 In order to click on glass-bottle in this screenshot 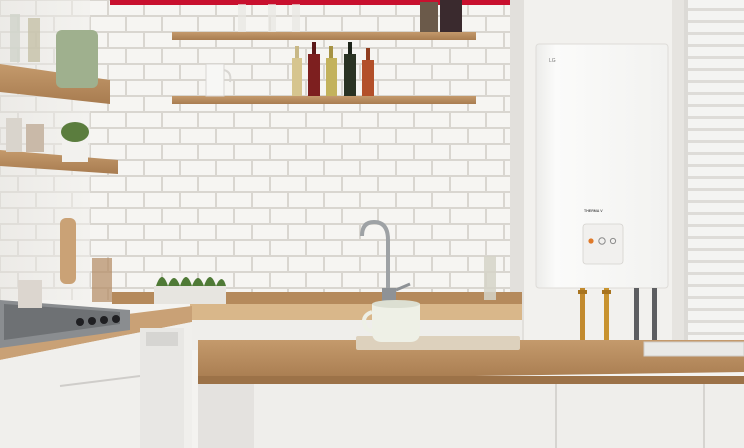, I will do `click(490, 278)`.